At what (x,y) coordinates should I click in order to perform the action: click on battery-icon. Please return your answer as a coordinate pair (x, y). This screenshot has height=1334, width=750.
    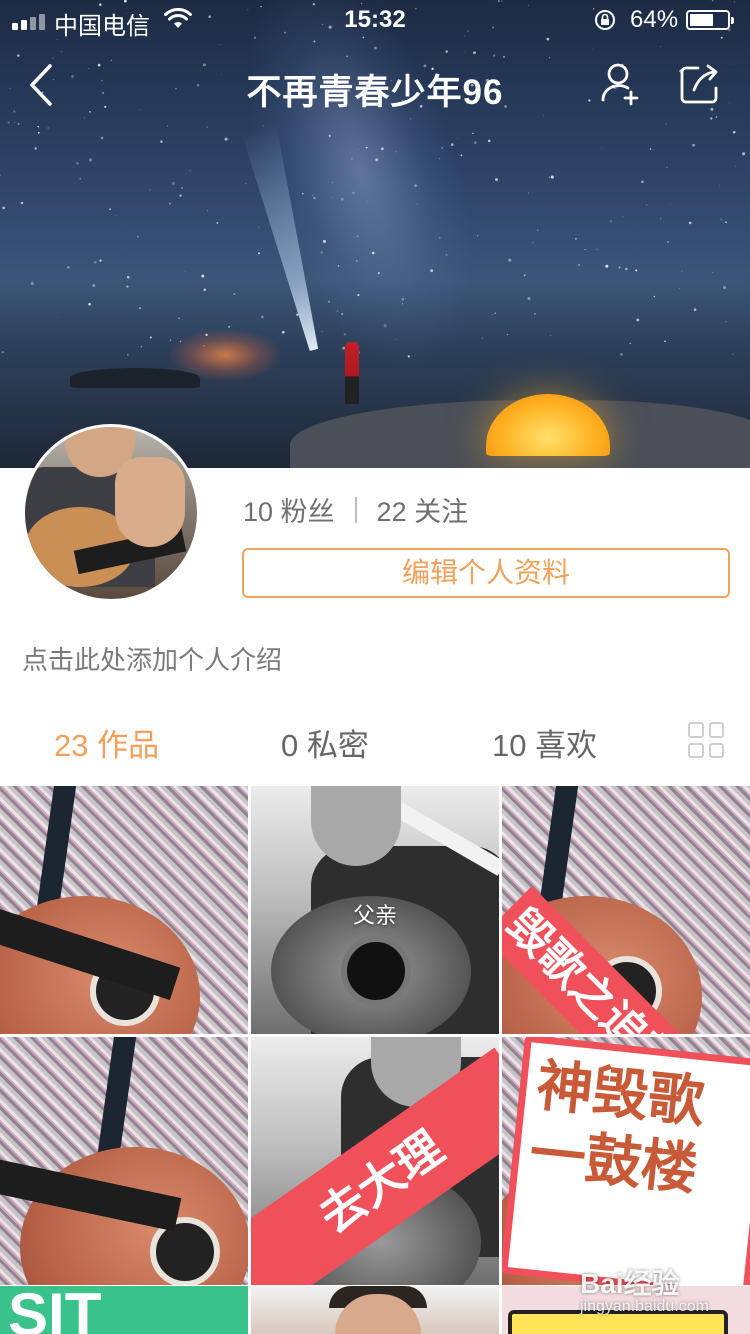
    Looking at the image, I should click on (710, 20).